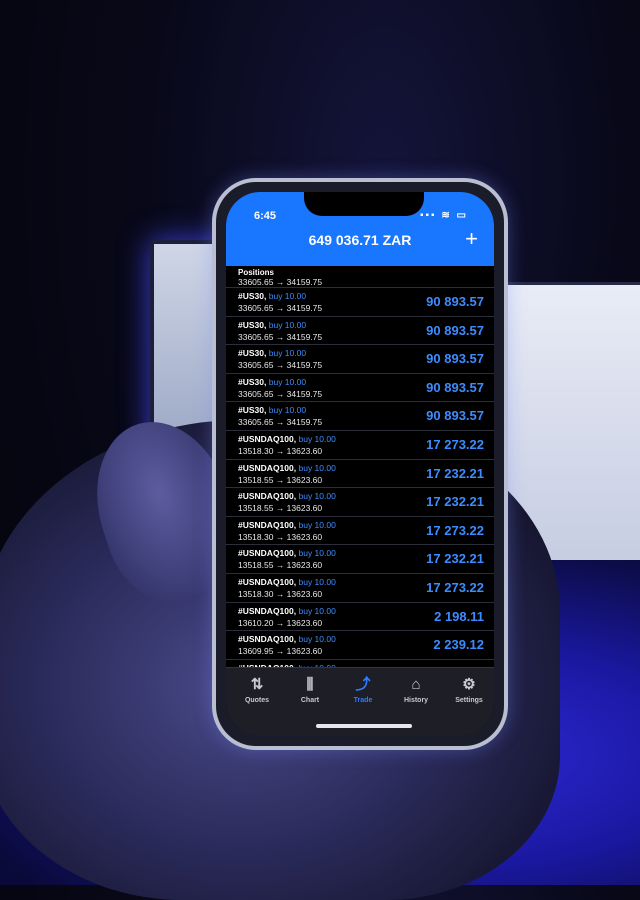 Image resolution: width=640 pixels, height=900 pixels. What do you see at coordinates (416, 700) in the screenshot?
I see `tab-label: History` at bounding box center [416, 700].